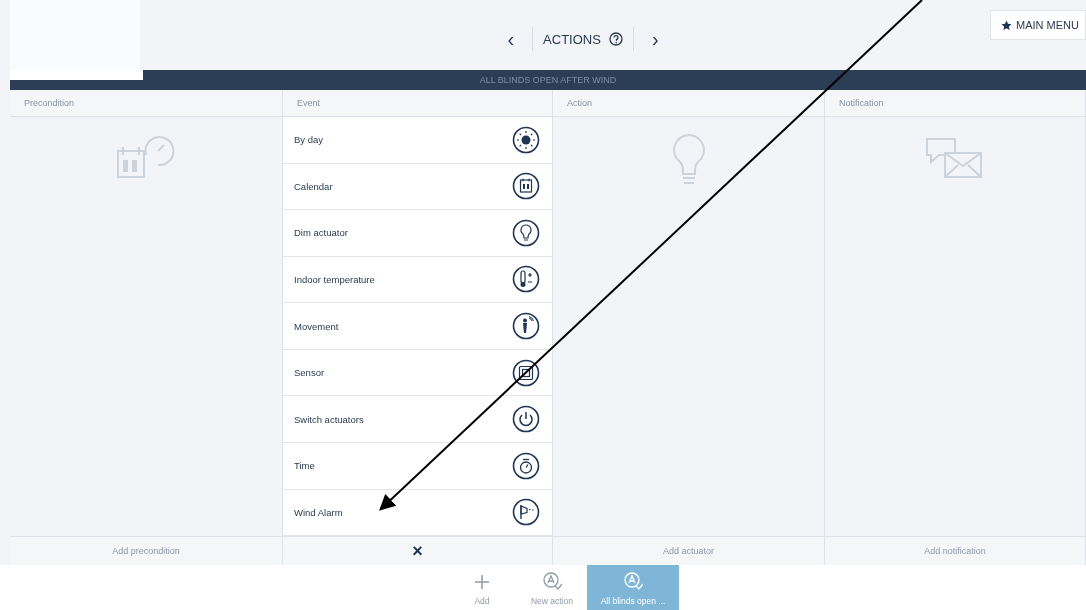 The height and width of the screenshot is (610, 1086). Describe the element at coordinates (526, 186) in the screenshot. I see `calendar-icon` at that location.